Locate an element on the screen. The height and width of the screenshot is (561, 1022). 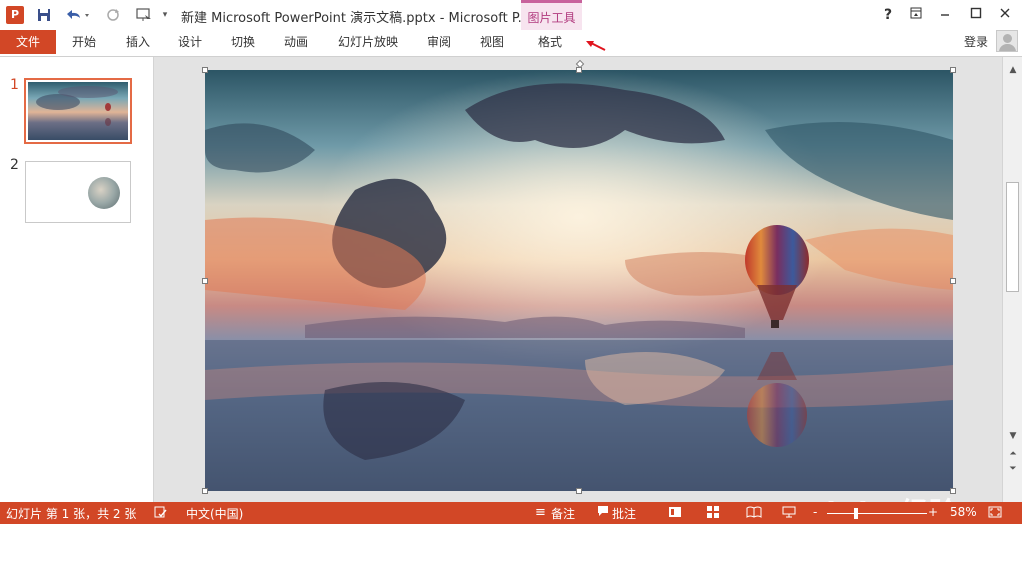
minimize-icon is located at coordinates (945, 15).